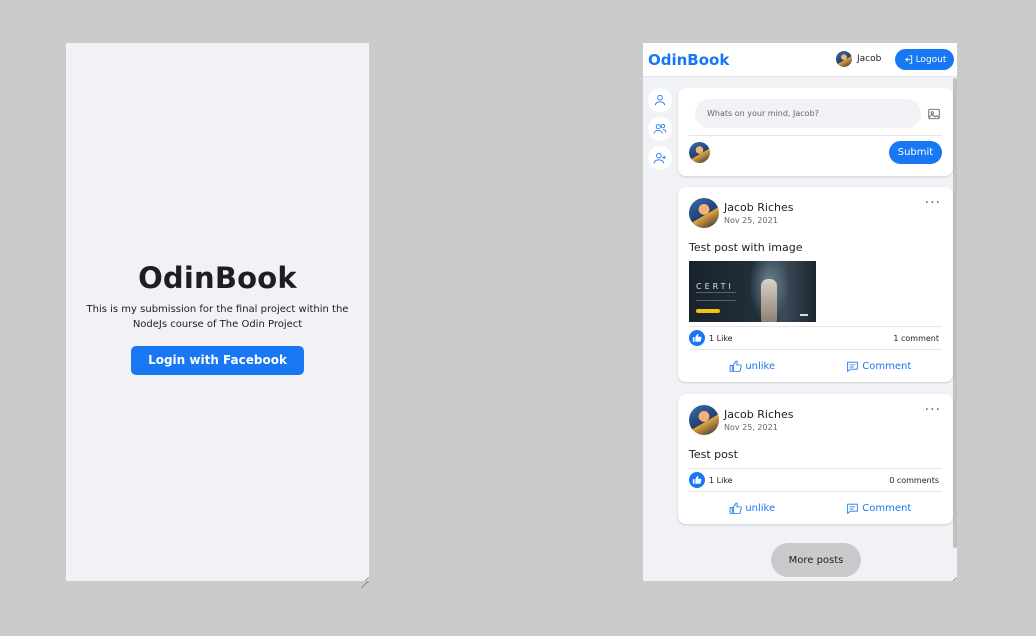  What do you see at coordinates (815, 132) in the screenshot?
I see `post-composer: Submit` at bounding box center [815, 132].